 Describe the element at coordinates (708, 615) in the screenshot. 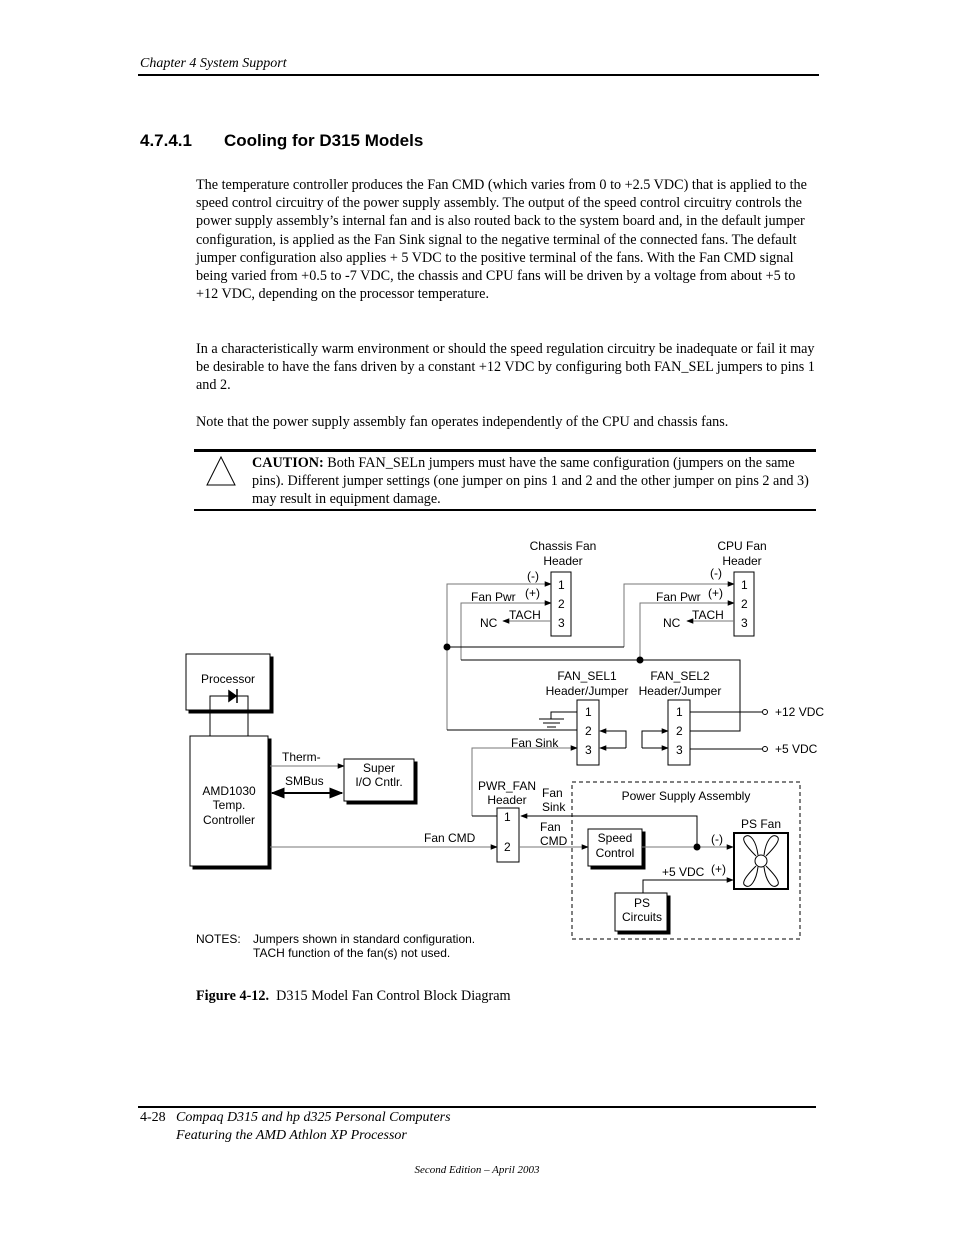

I see `cpu-tach-label: TACH` at that location.